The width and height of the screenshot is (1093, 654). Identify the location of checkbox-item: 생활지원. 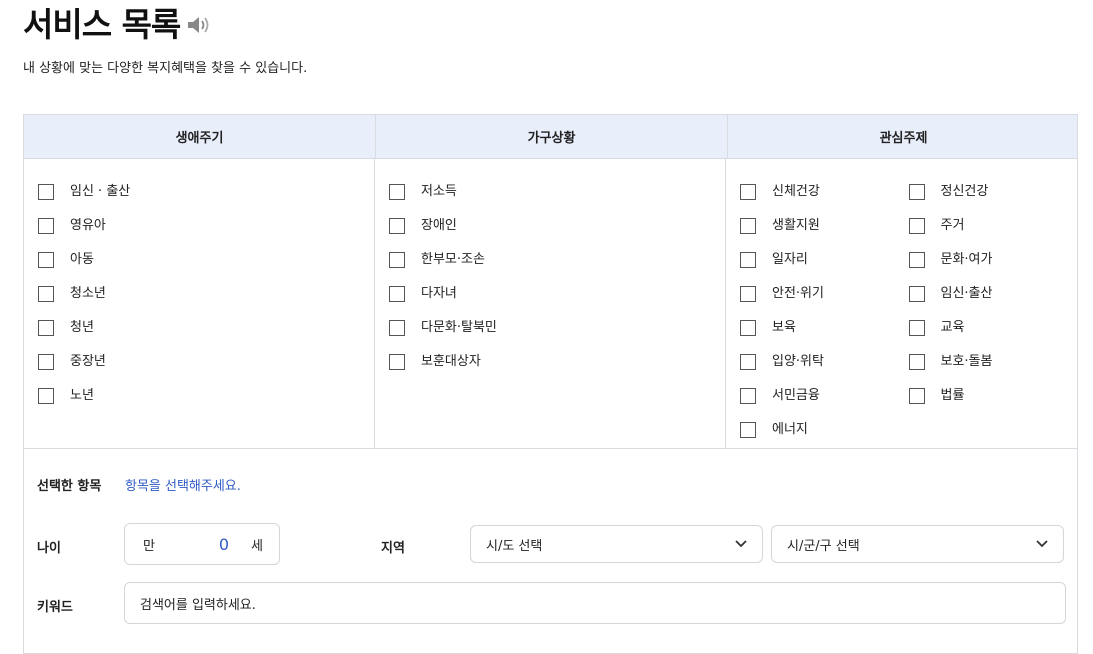
(824, 235).